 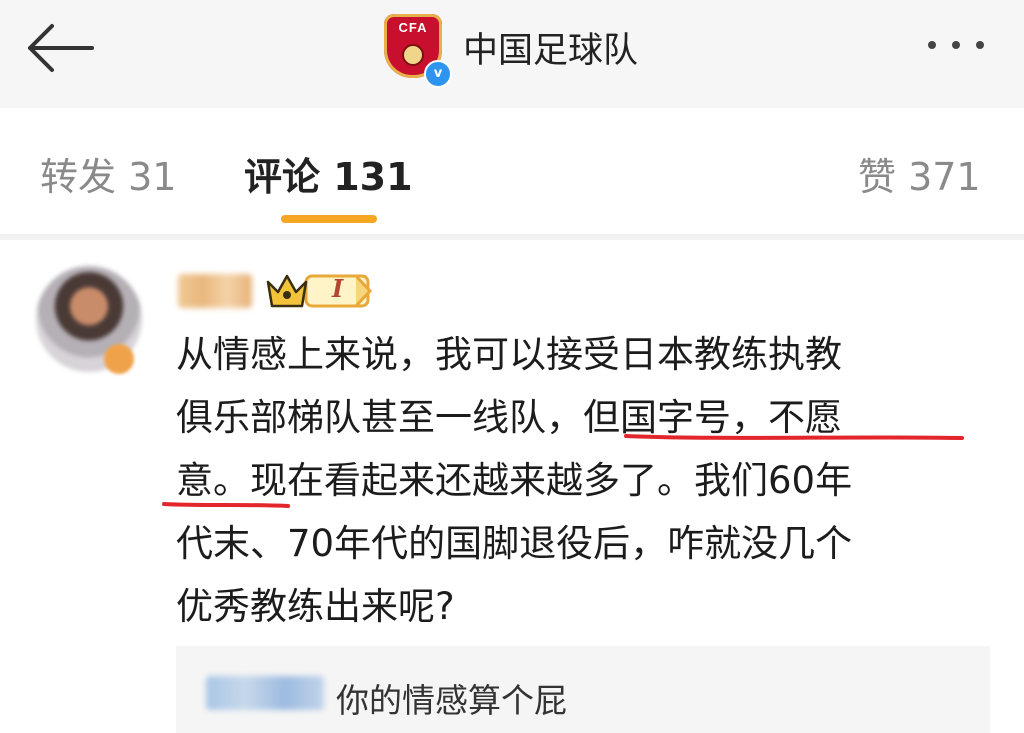 I want to click on level-badge-text: I, so click(x=338, y=288).